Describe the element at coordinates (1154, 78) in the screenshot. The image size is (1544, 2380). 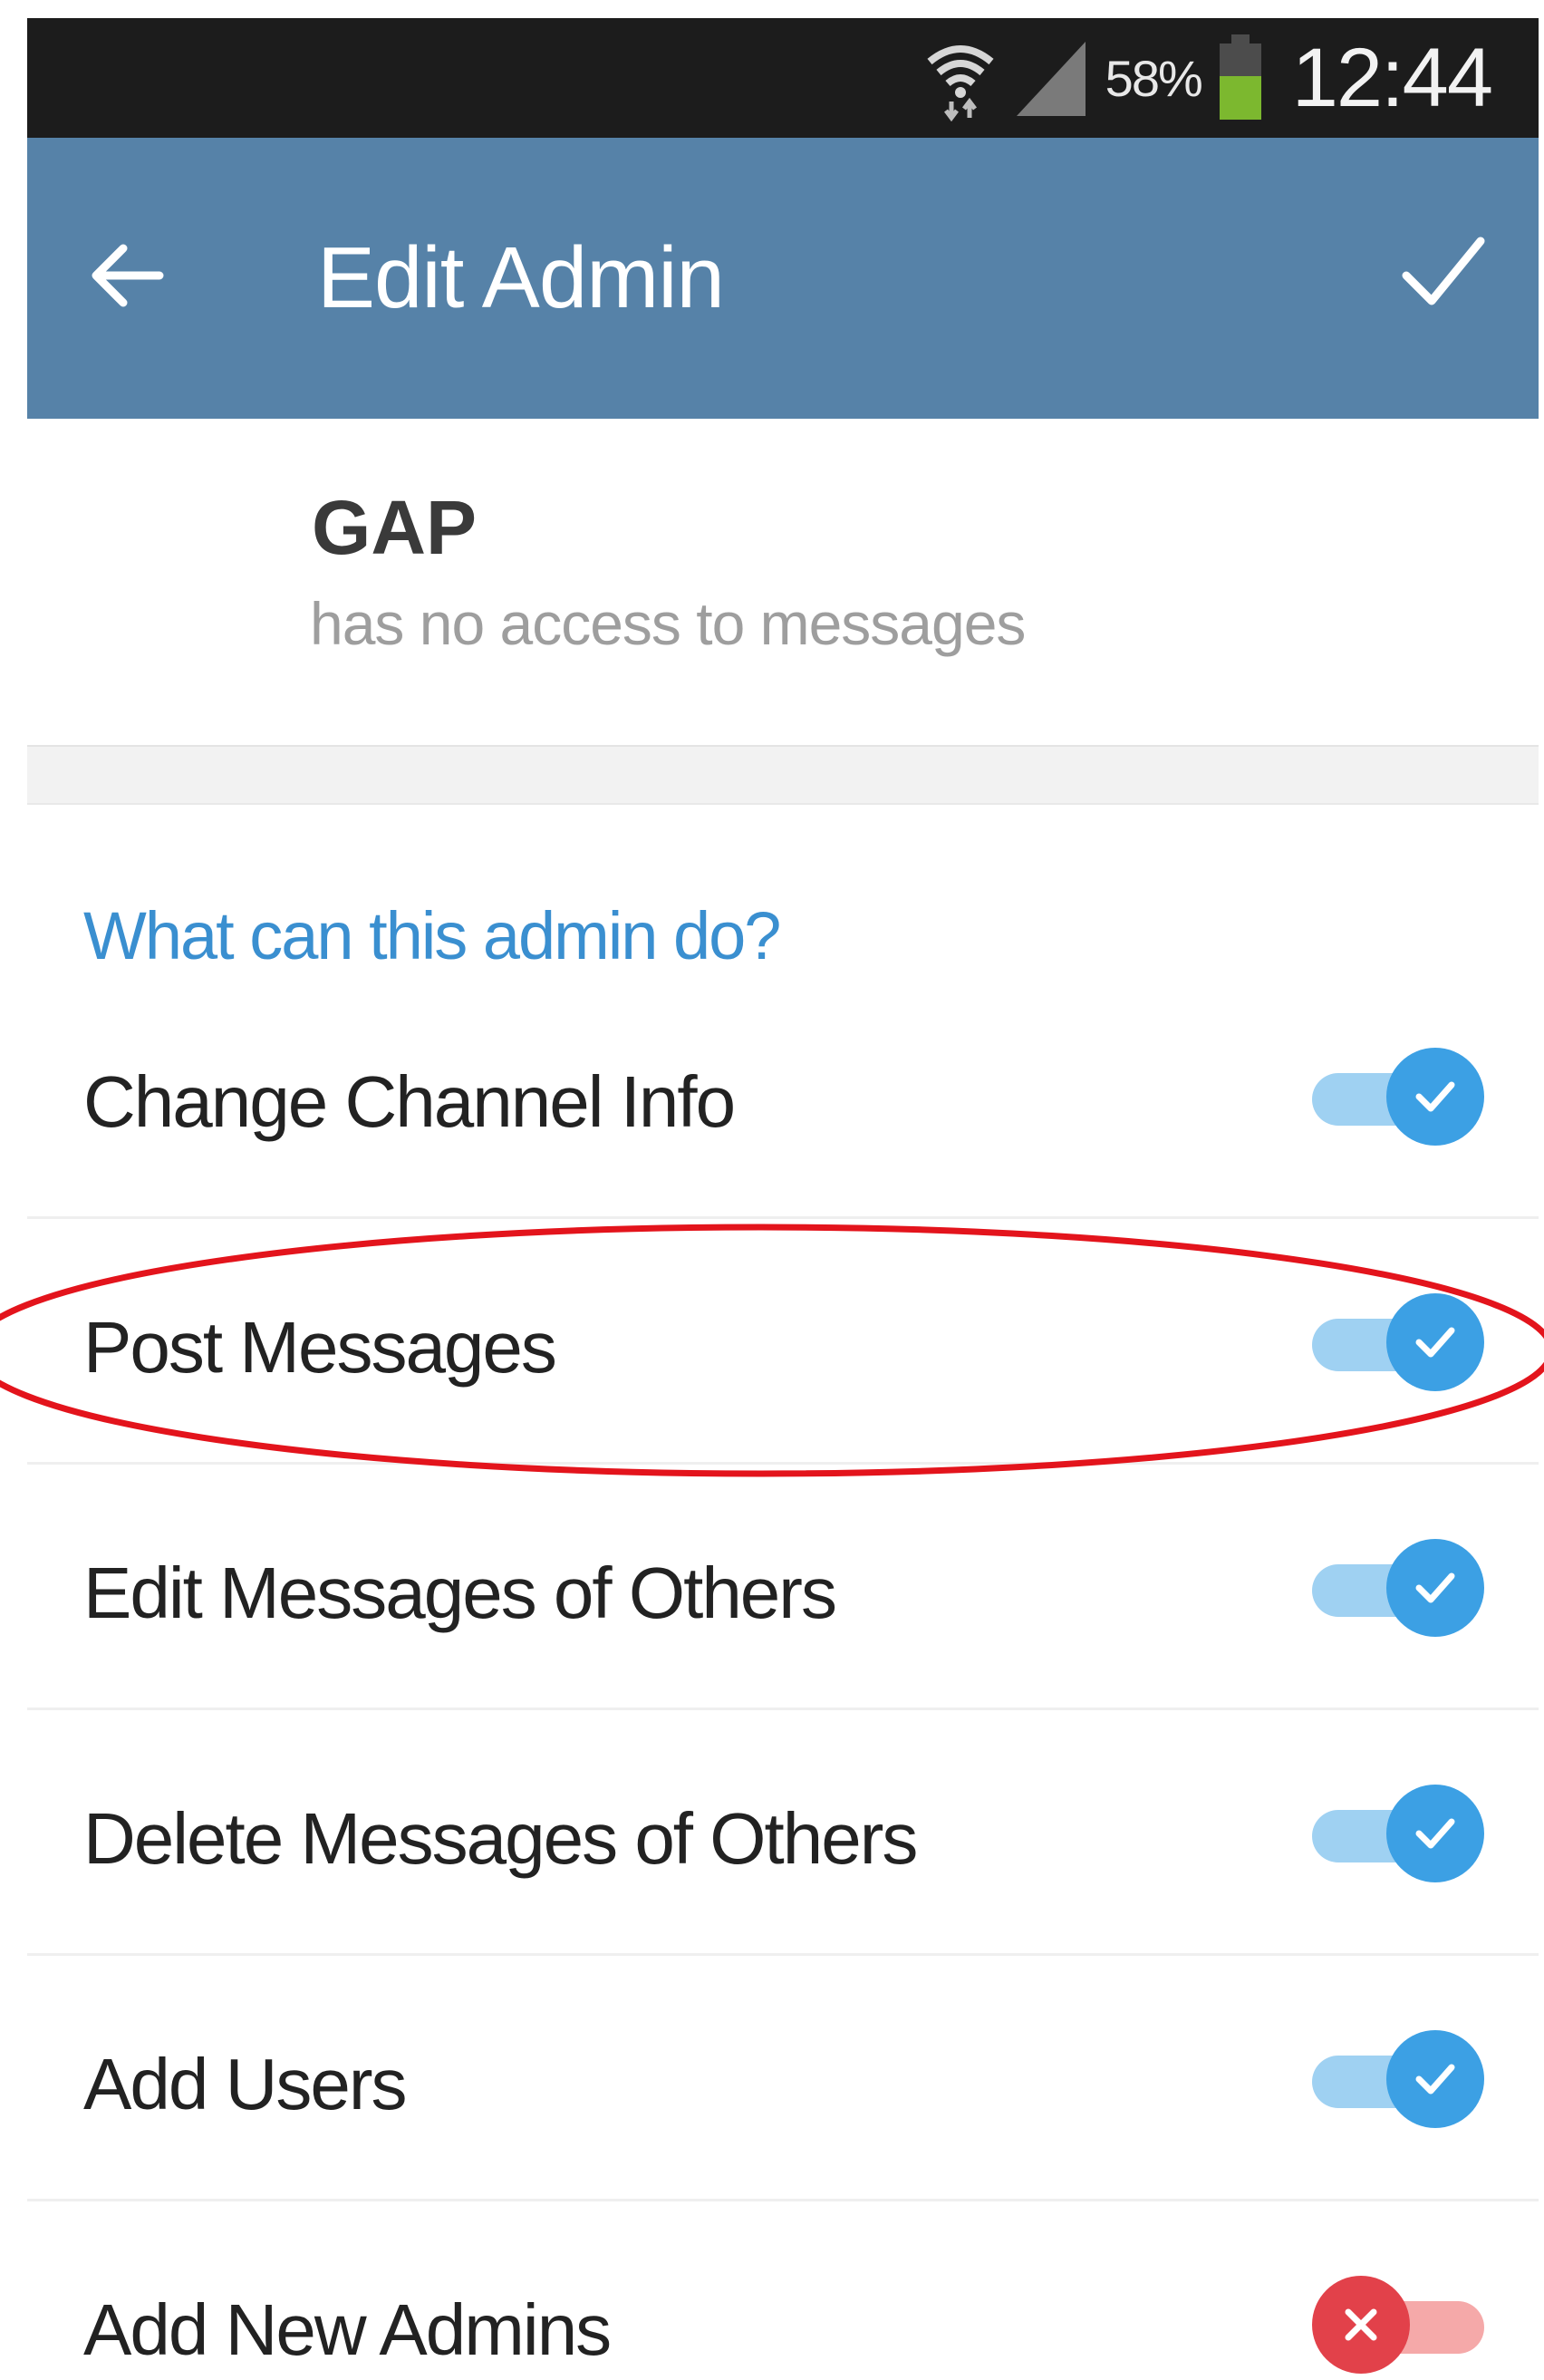
I see `battery-percent: 58%` at that location.